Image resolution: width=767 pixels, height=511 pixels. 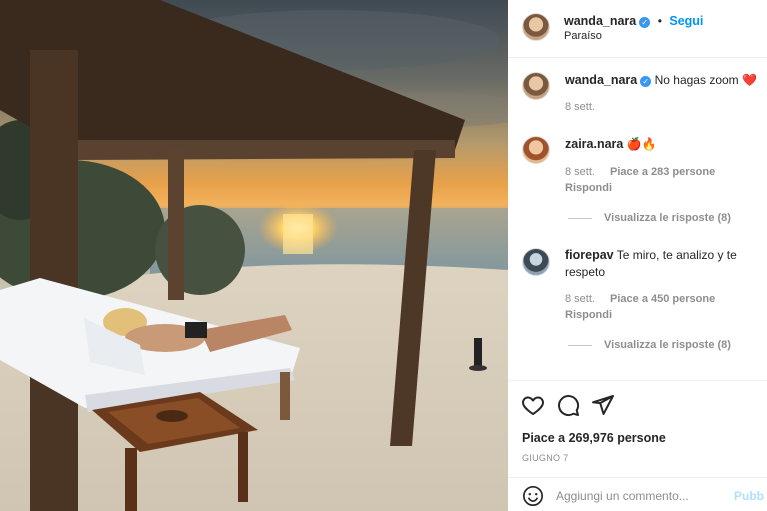 I want to click on comment-meta: 8 sett. Piace a 450 persone, so click(x=640, y=299).